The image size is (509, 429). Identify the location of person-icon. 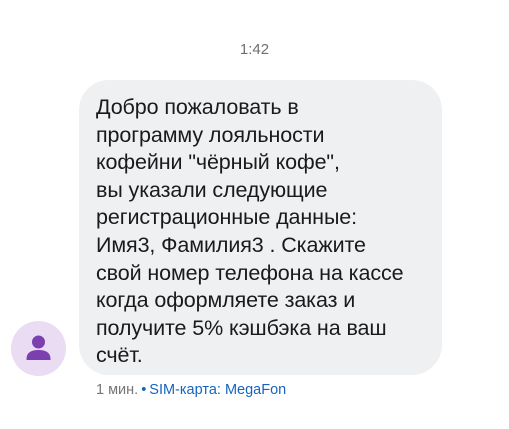
(38, 347).